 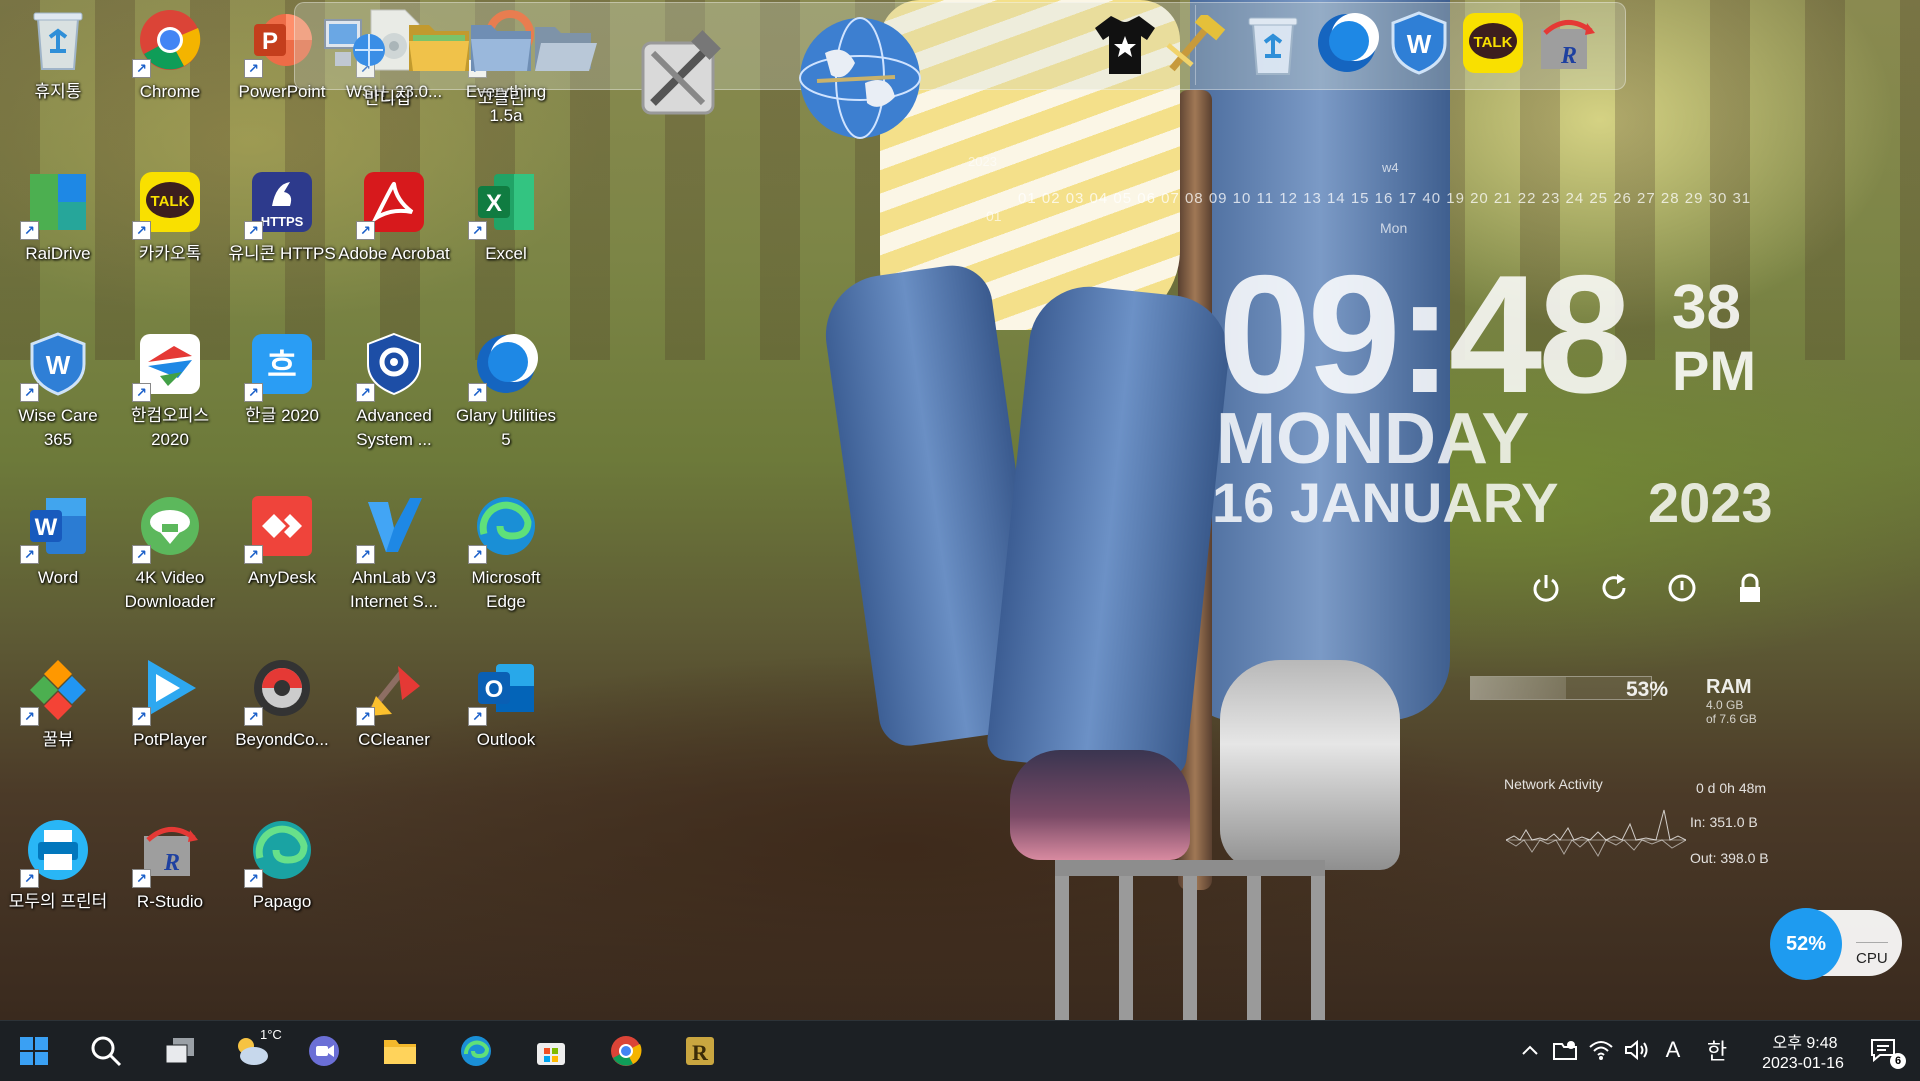 I want to click on desktop-icon-9: X ↗ Excel, so click(x=506, y=217).